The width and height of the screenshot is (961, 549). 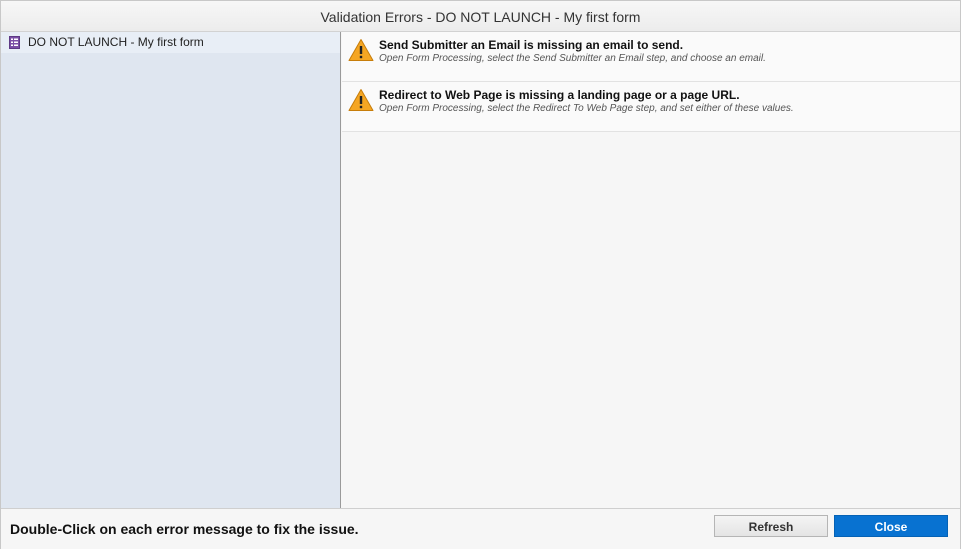 I want to click on tree-item-label: DO NOT LAUNCH - My first form, so click(x=116, y=42).